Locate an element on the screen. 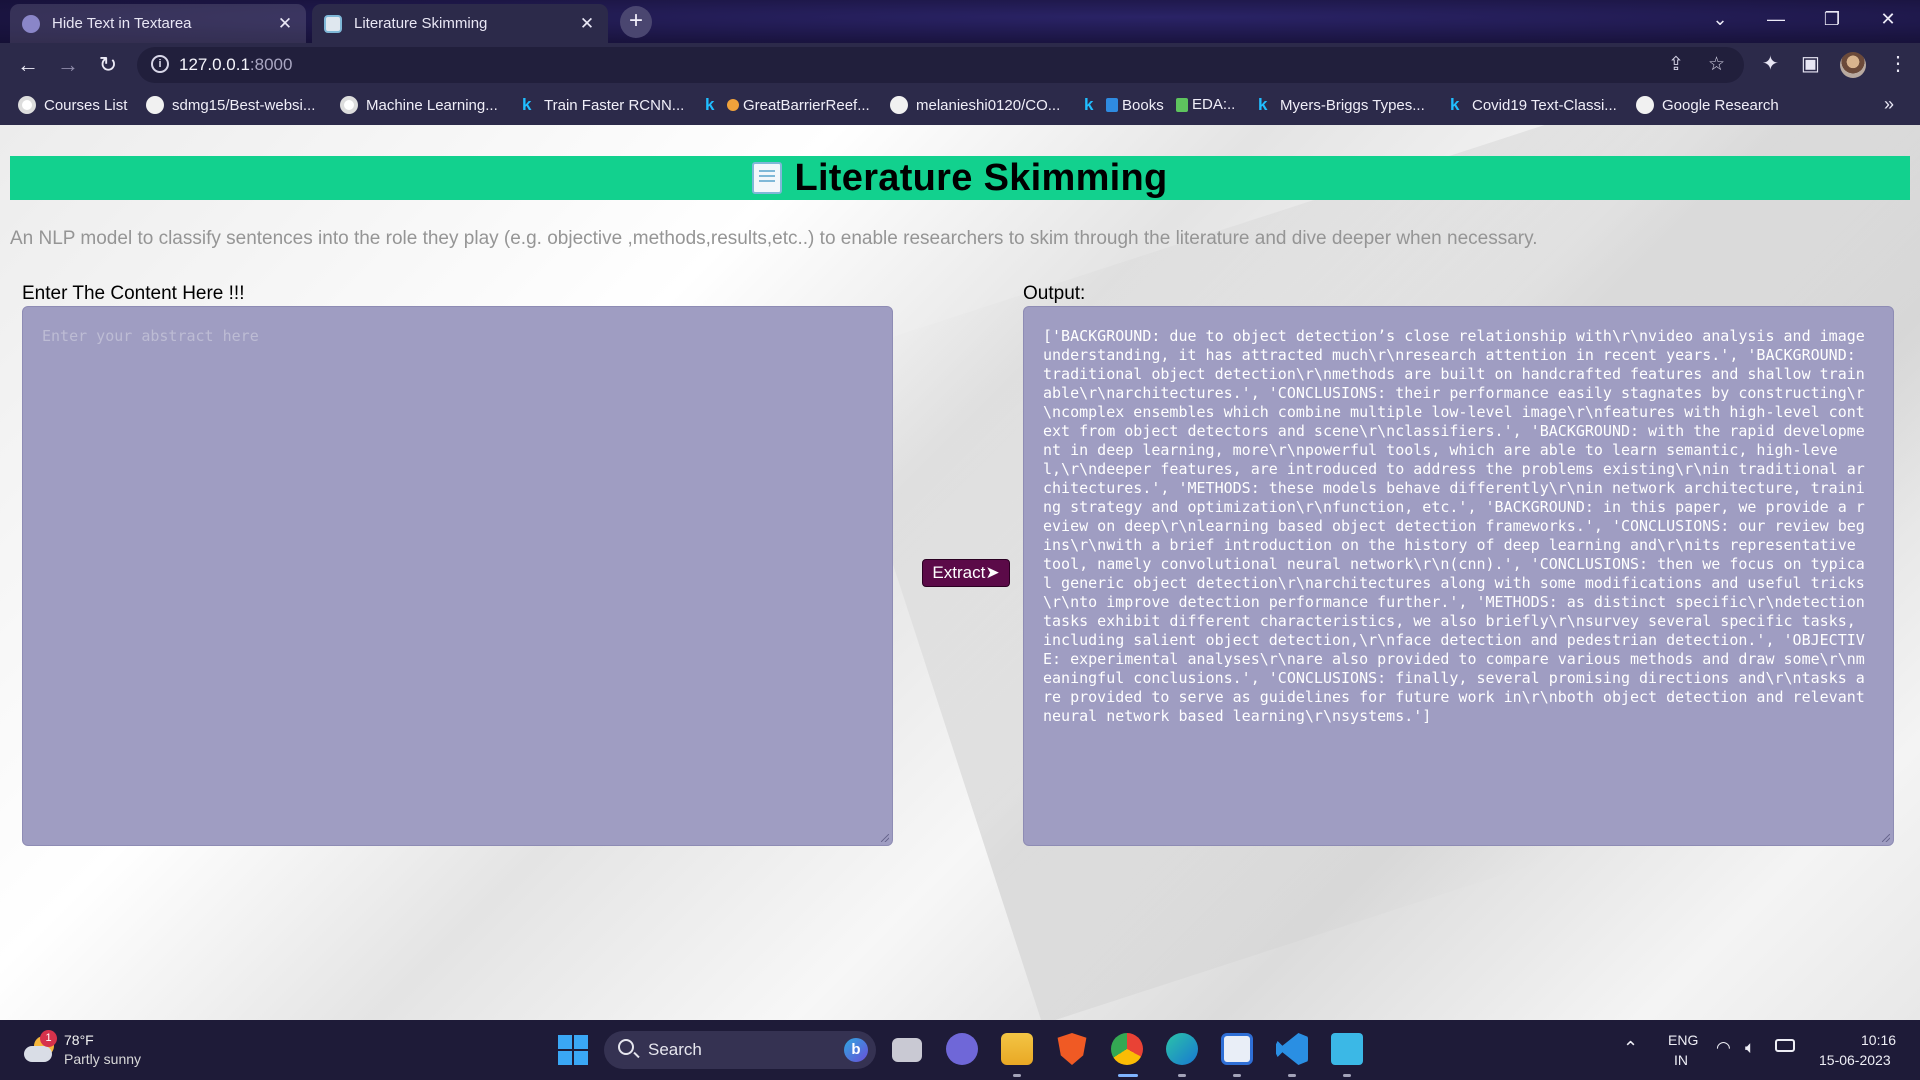 The width and height of the screenshot is (1920, 1080). show-hidden-icons-chevron-icon: ⌃ is located at coordinates (1630, 1048).